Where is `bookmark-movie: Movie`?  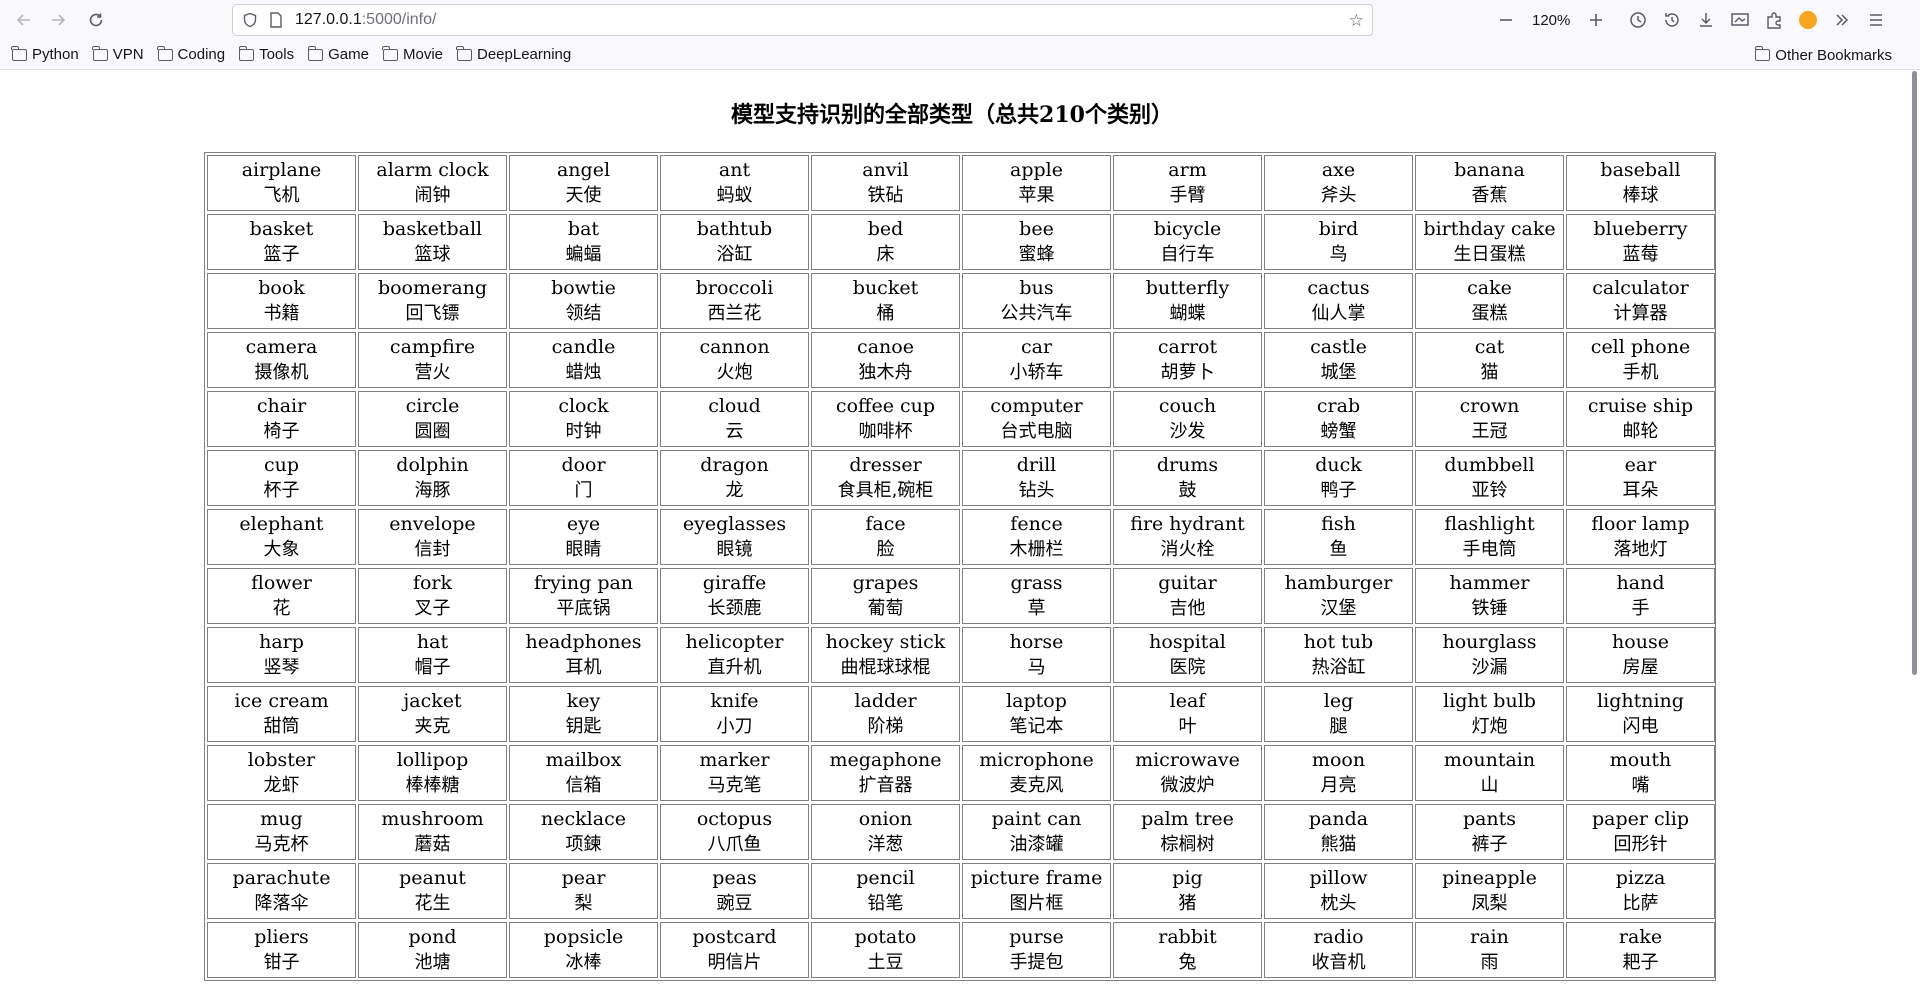
bookmark-movie: Movie is located at coordinates (412, 54).